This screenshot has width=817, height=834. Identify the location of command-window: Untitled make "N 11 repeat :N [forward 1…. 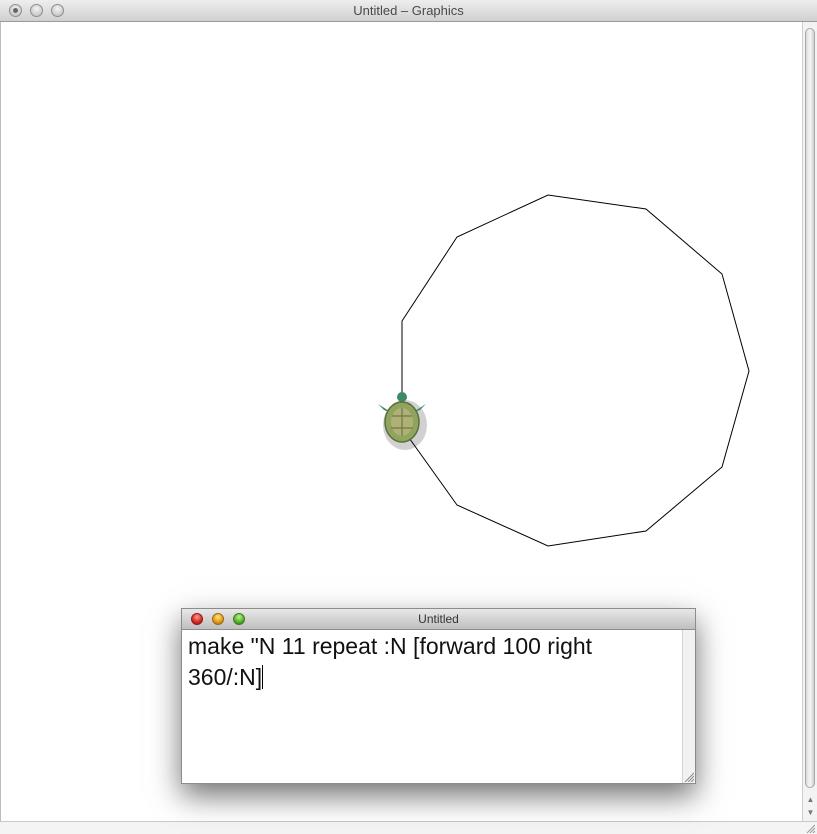
(438, 696).